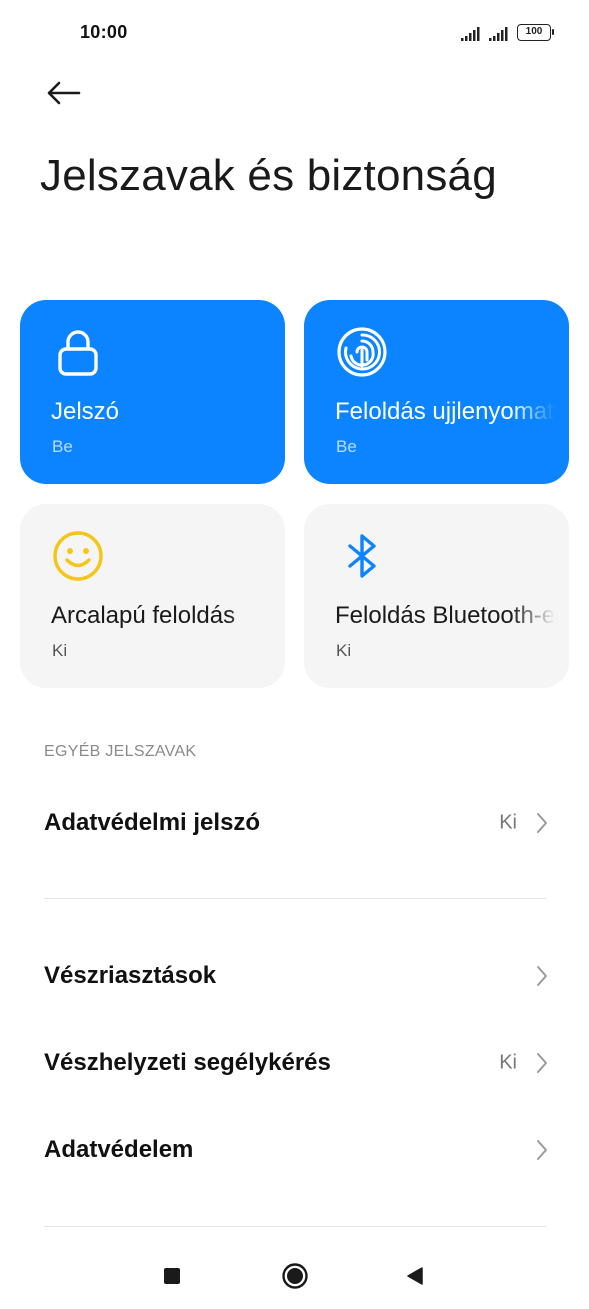 This screenshot has width=589, height=1309. I want to click on row-label: Adatvédelmi jelszó, so click(152, 822).